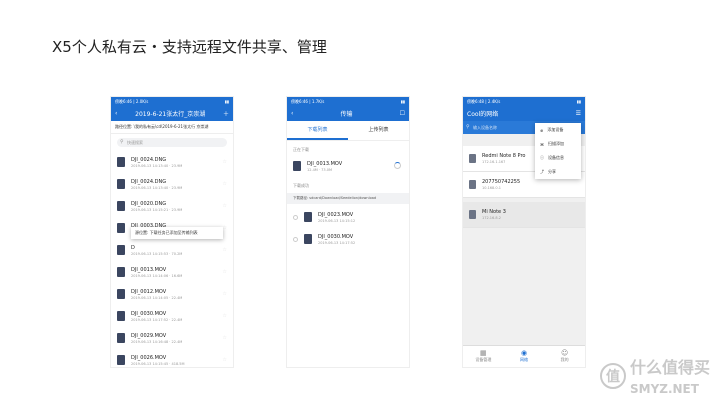 Image resolution: width=720 pixels, height=405 pixels. I want to click on done-row: DJI_0023.MOV 2019-06-13 14:15:12, so click(348, 217).